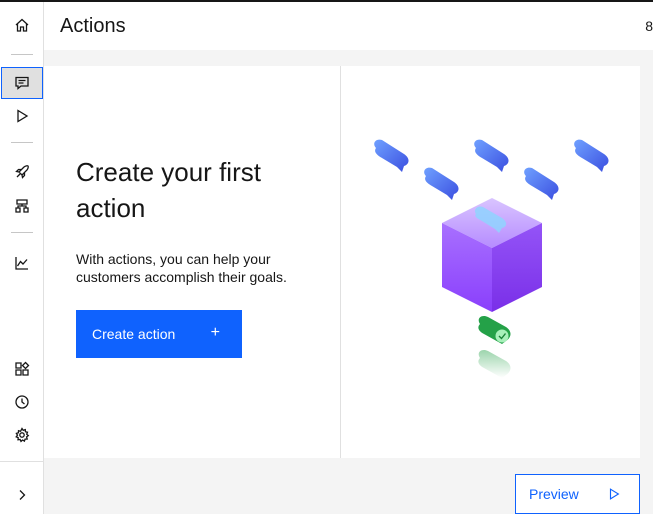 Image resolution: width=653 pixels, height=514 pixels. I want to click on analytics-icon, so click(21, 263).